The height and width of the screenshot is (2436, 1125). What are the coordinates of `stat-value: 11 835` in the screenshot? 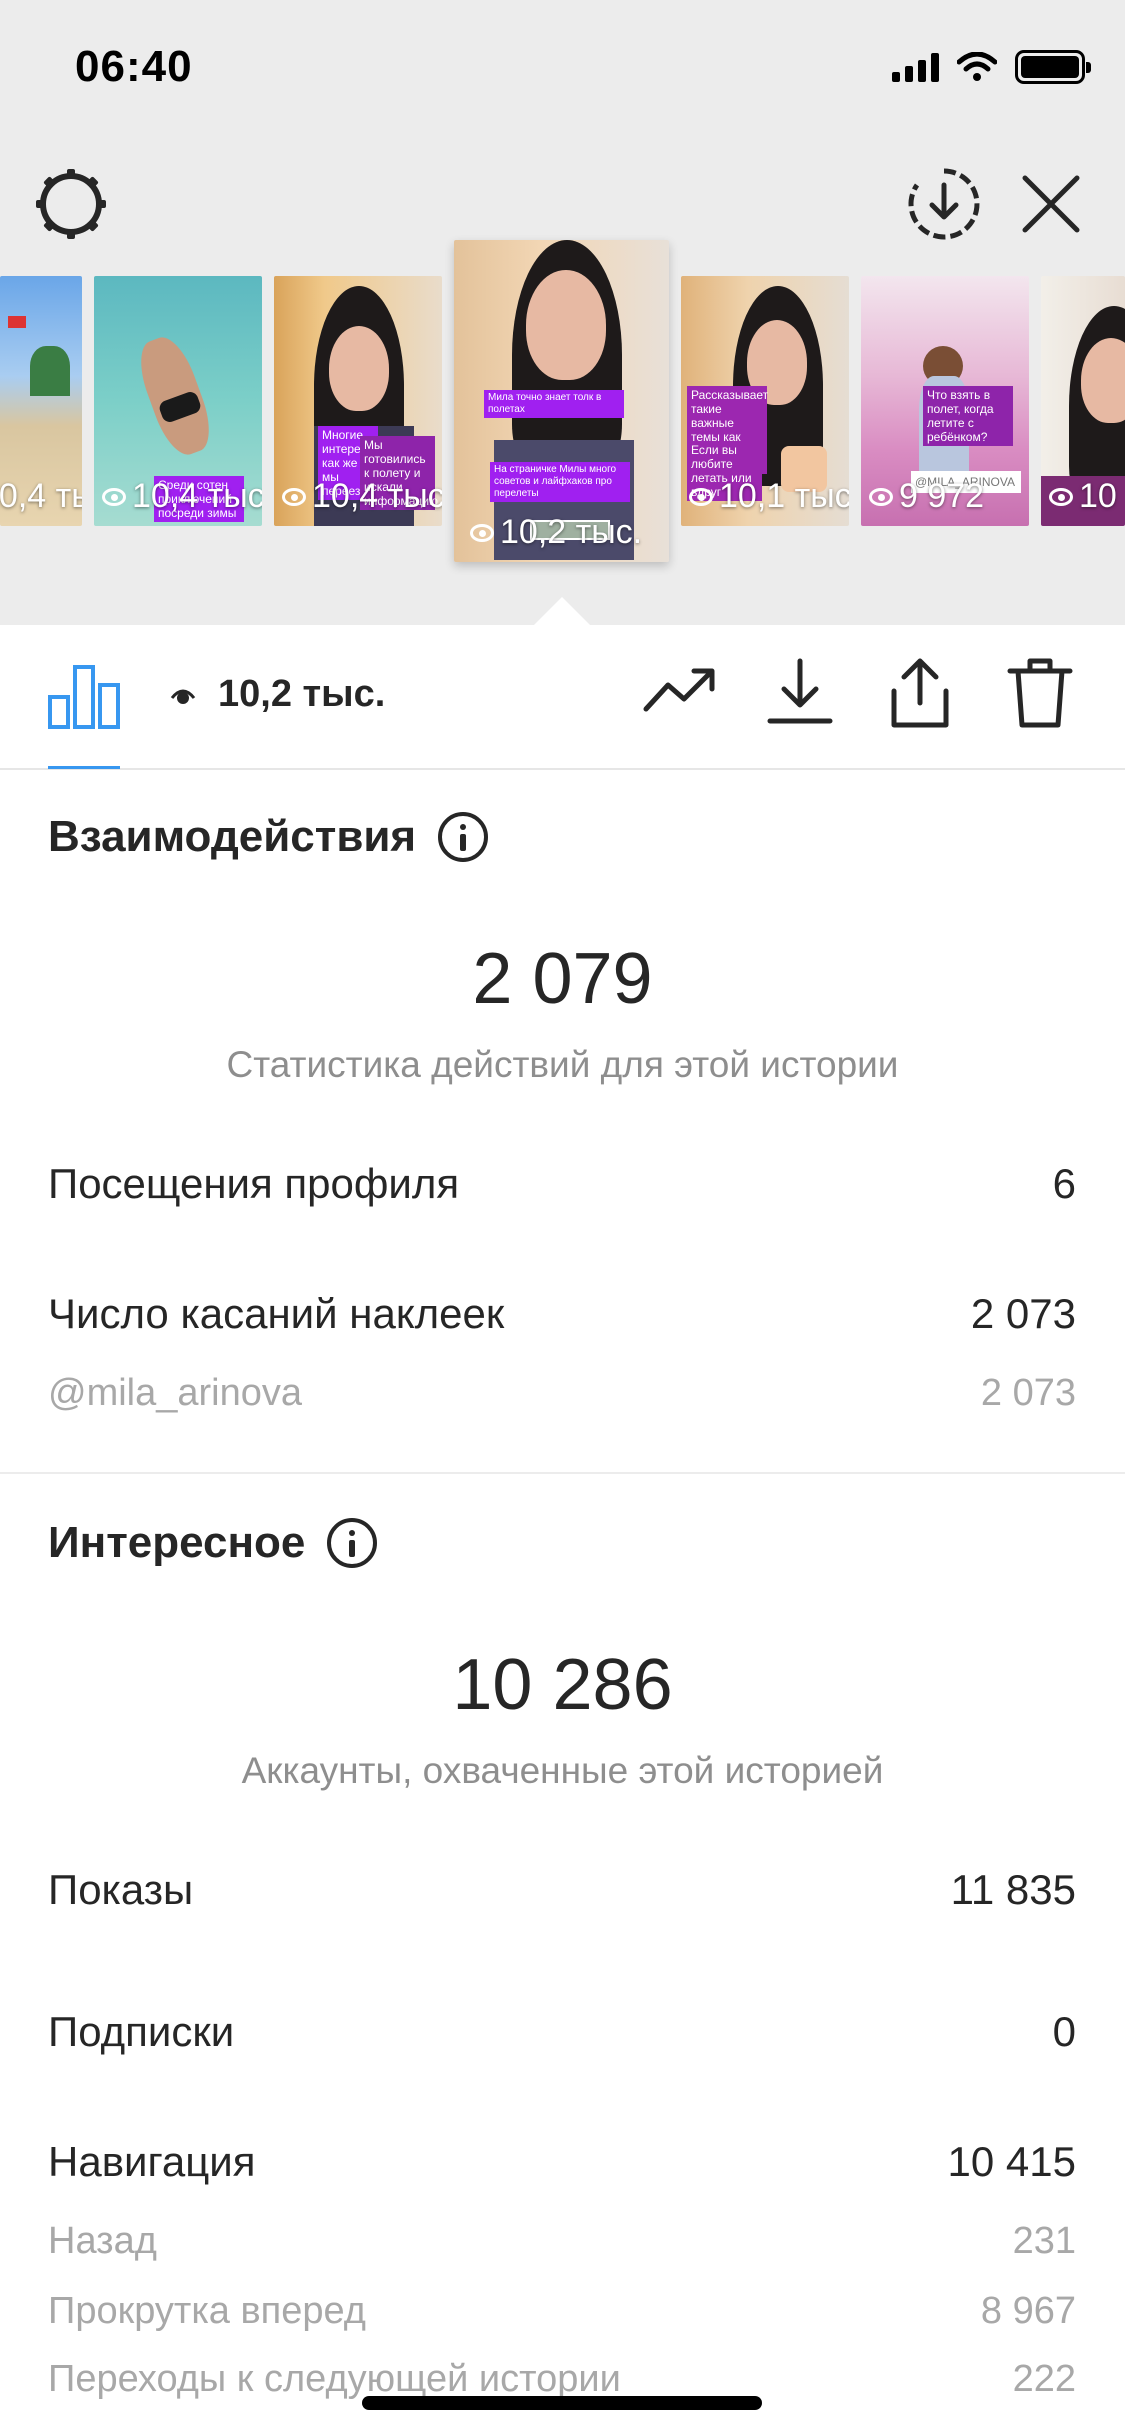 It's located at (1013, 1889).